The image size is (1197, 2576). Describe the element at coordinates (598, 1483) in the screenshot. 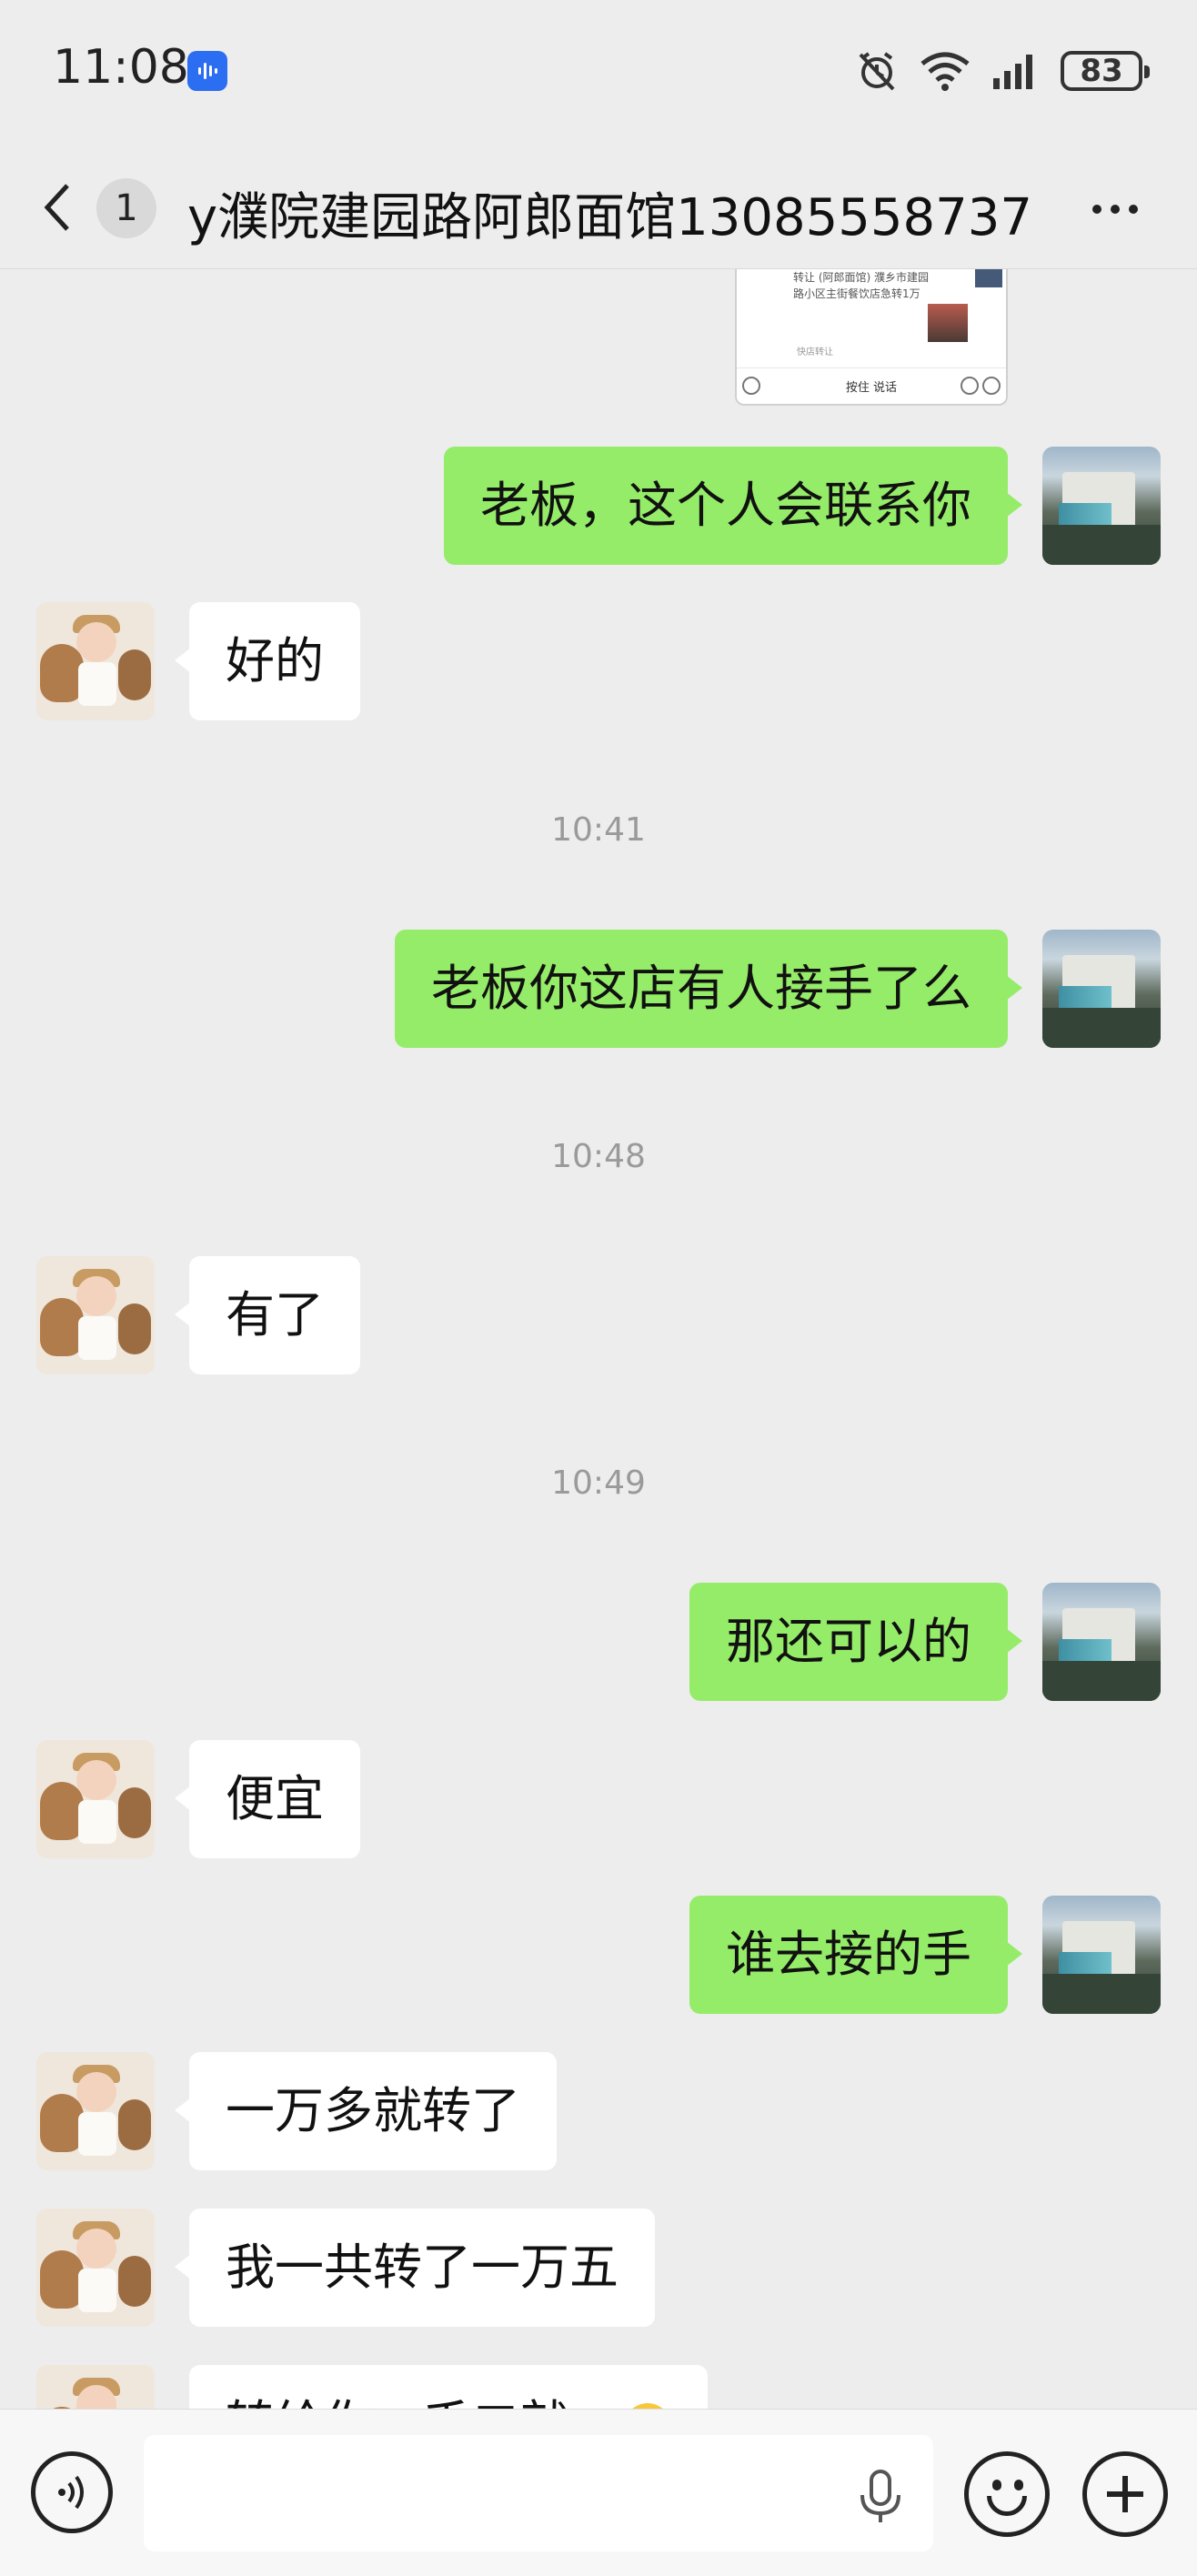

I see `timestamp-label: 10:49` at that location.